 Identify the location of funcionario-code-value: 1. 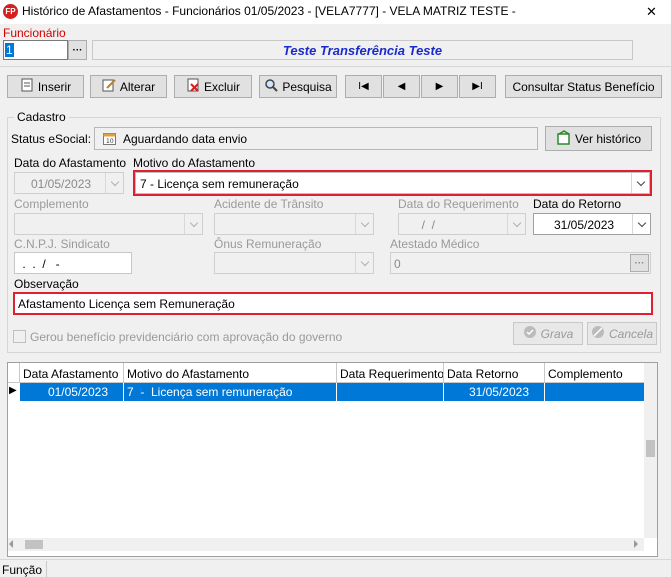
(9, 50).